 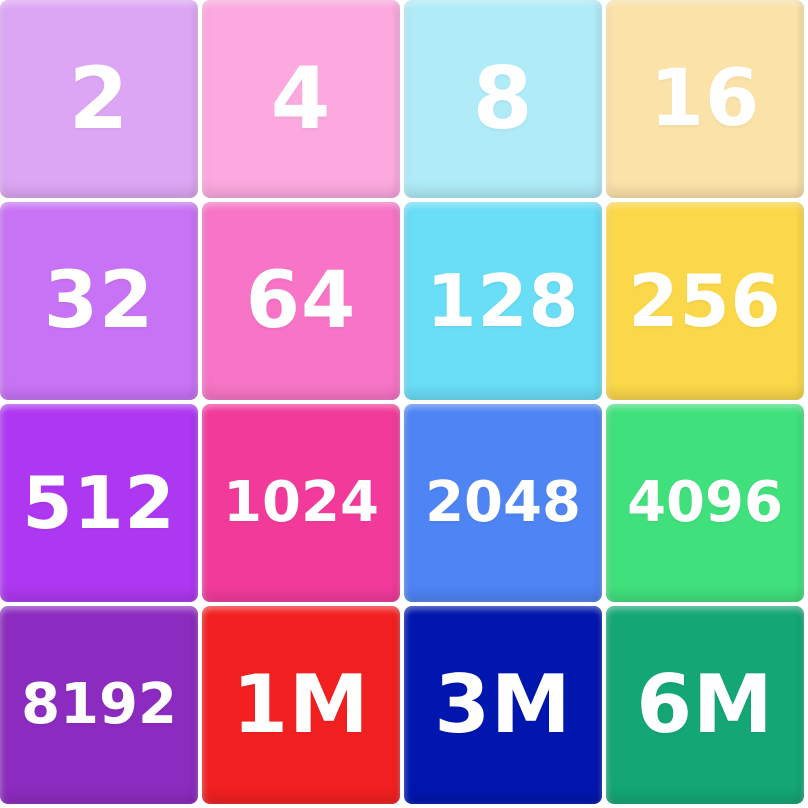 I want to click on tile-value: 16, so click(x=705, y=99).